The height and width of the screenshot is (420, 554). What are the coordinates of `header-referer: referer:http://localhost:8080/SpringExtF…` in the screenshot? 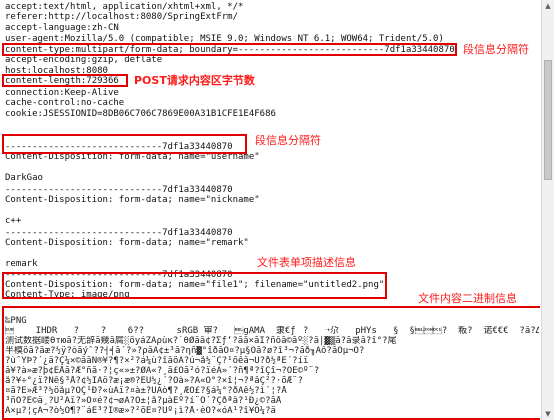 It's located at (121, 17).